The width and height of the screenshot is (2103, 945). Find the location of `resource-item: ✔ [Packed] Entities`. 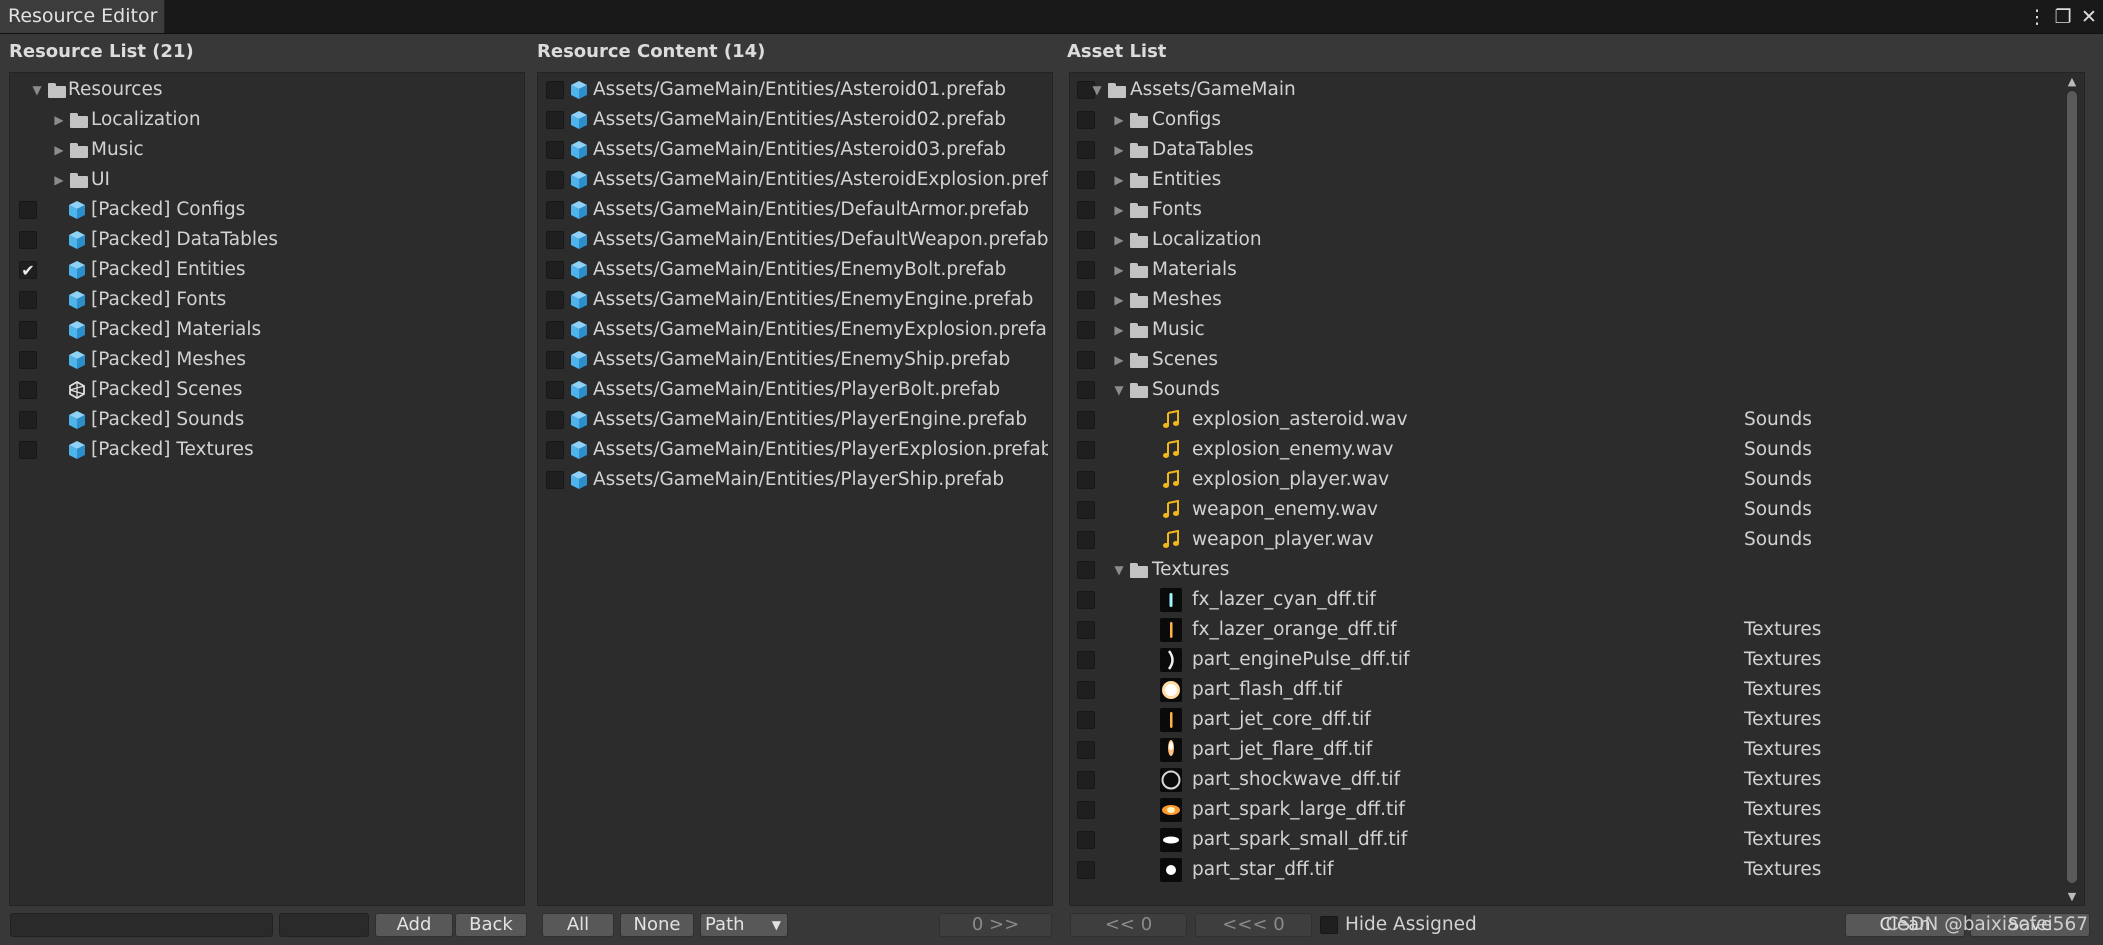

resource-item: ✔ [Packed] Entities is located at coordinates (267, 270).